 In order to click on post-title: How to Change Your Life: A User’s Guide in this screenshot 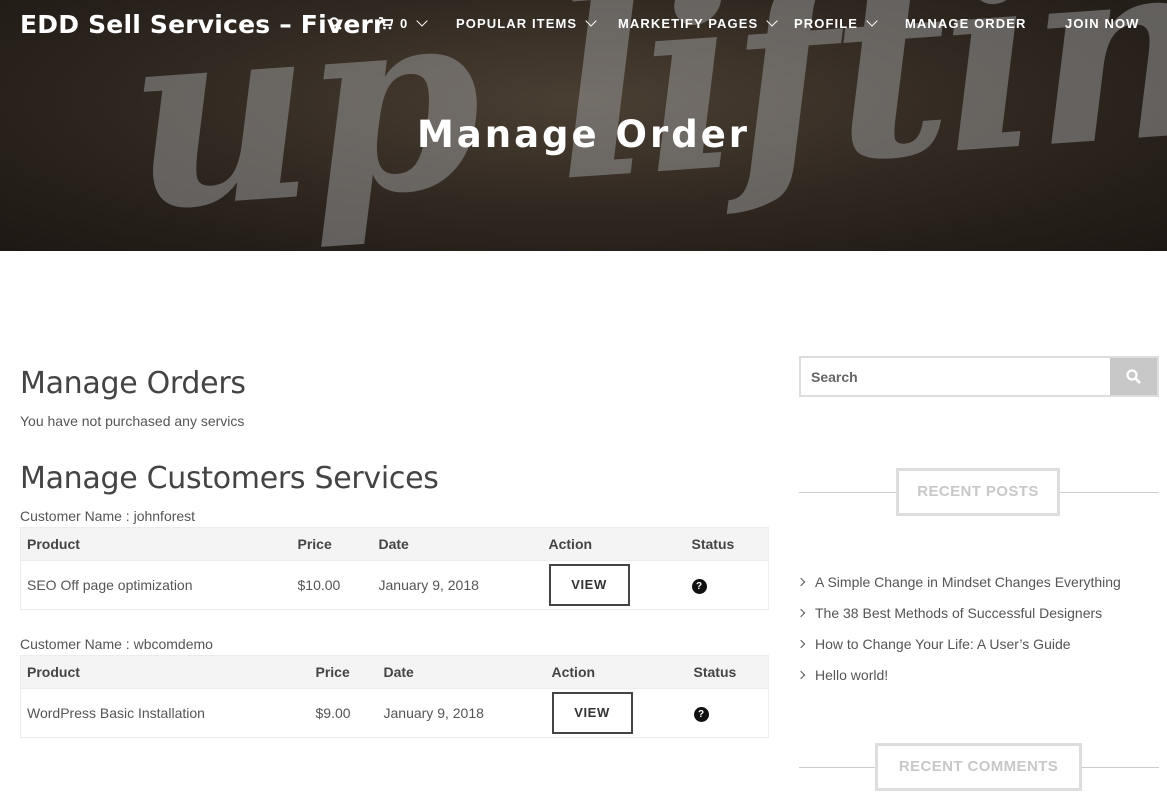, I will do `click(943, 643)`.